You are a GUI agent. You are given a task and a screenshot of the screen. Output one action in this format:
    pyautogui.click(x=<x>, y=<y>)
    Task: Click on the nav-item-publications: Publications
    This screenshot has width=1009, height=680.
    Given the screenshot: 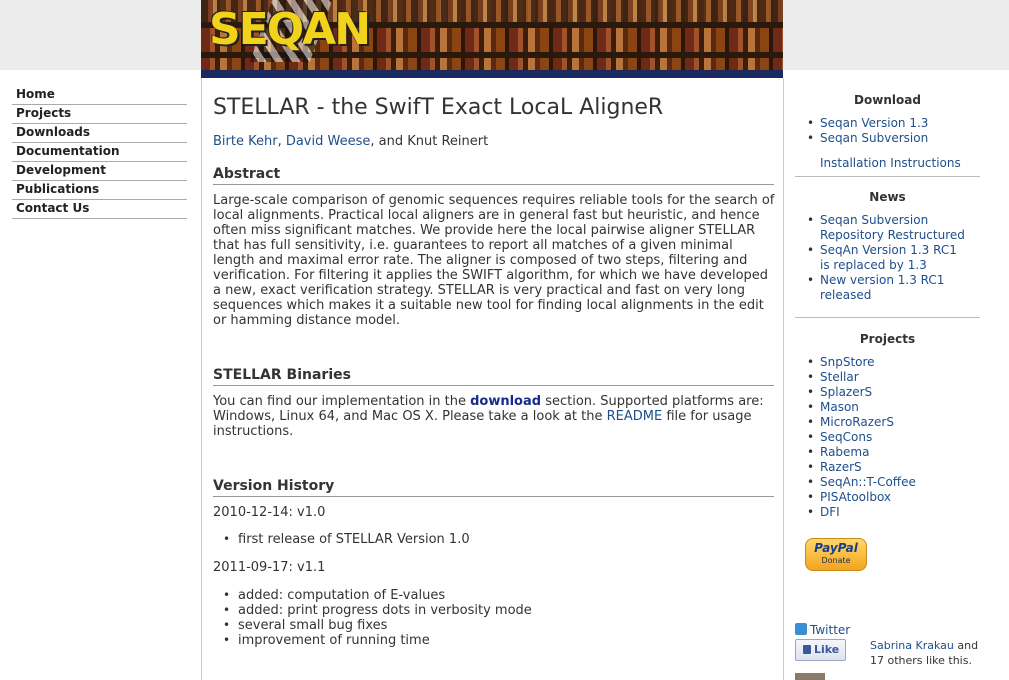 What is the action you would take?
    pyautogui.click(x=99, y=190)
    